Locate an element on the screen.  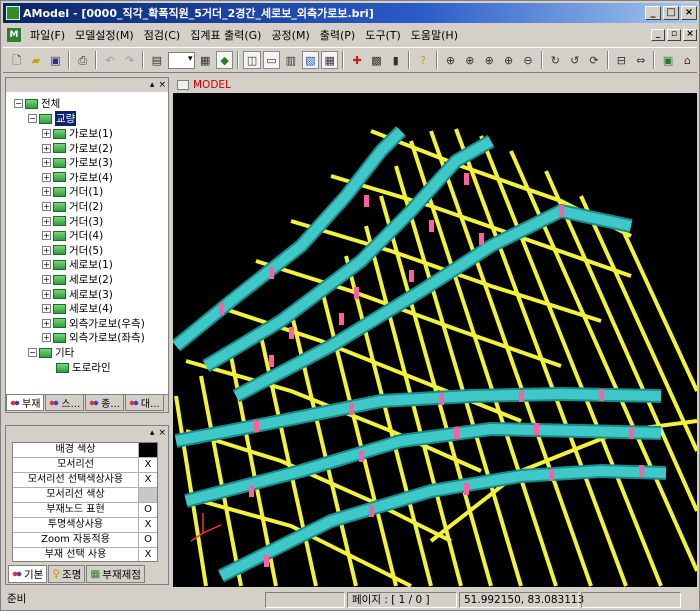
chart-icon: ▮ is located at coordinates (395, 60).